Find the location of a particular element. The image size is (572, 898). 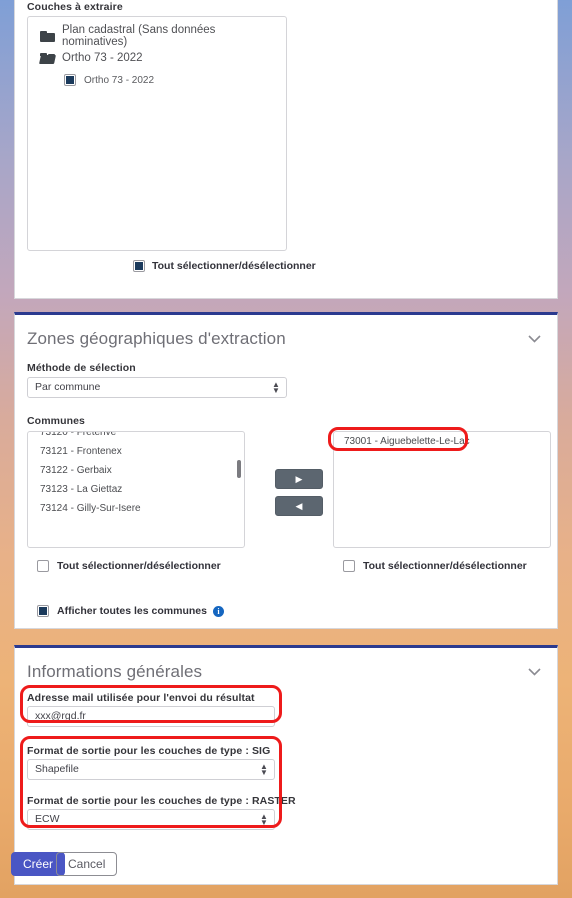

folder-open-icon is located at coordinates (47, 58).